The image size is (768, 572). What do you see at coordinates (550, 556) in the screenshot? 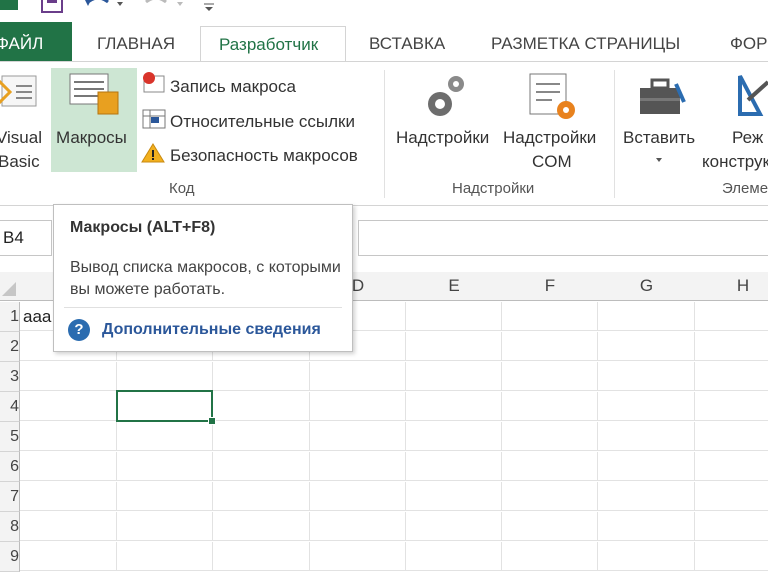
I see `cell-f9` at bounding box center [550, 556].